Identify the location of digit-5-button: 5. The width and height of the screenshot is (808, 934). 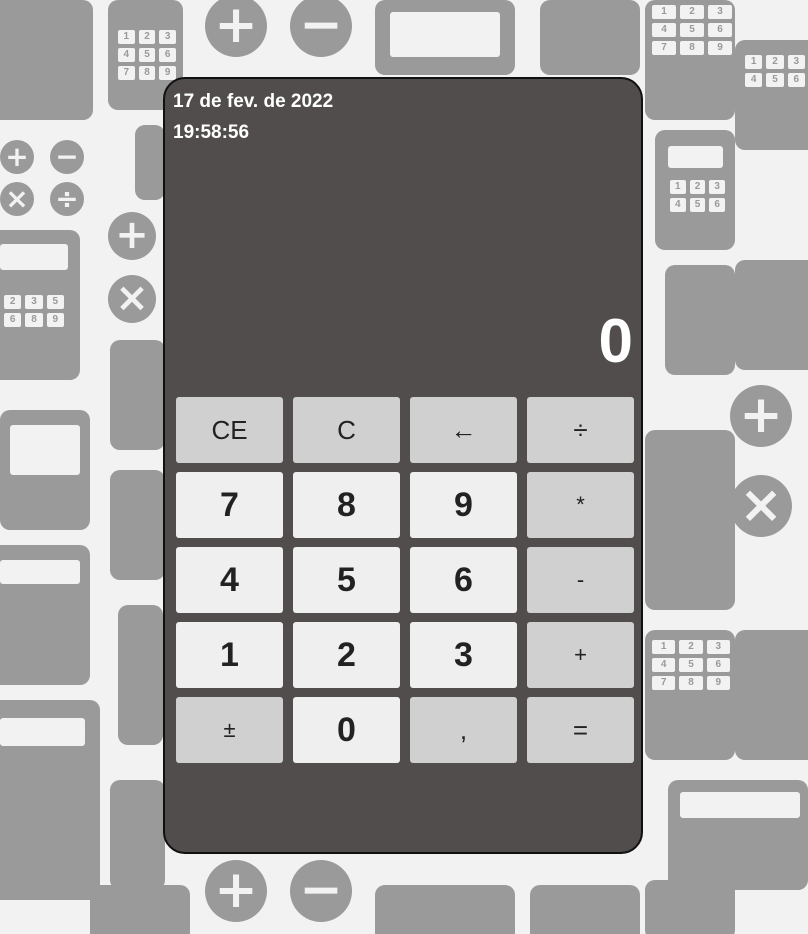
(346, 580).